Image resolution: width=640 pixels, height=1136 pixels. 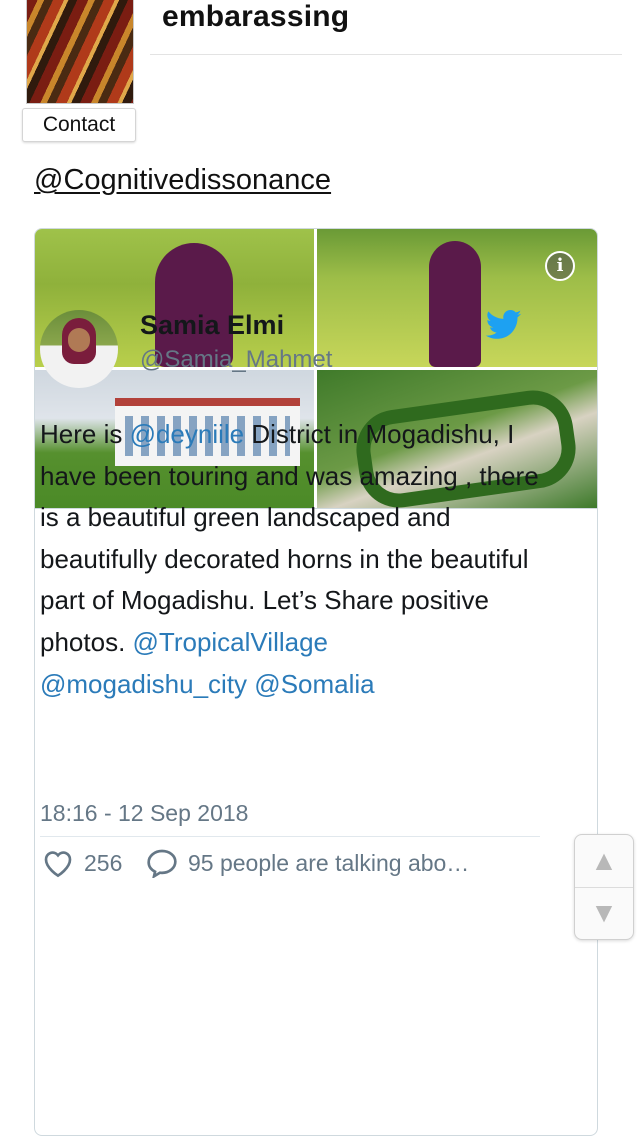 I want to click on mention-link: @TropicalVillage, so click(x=230, y=642).